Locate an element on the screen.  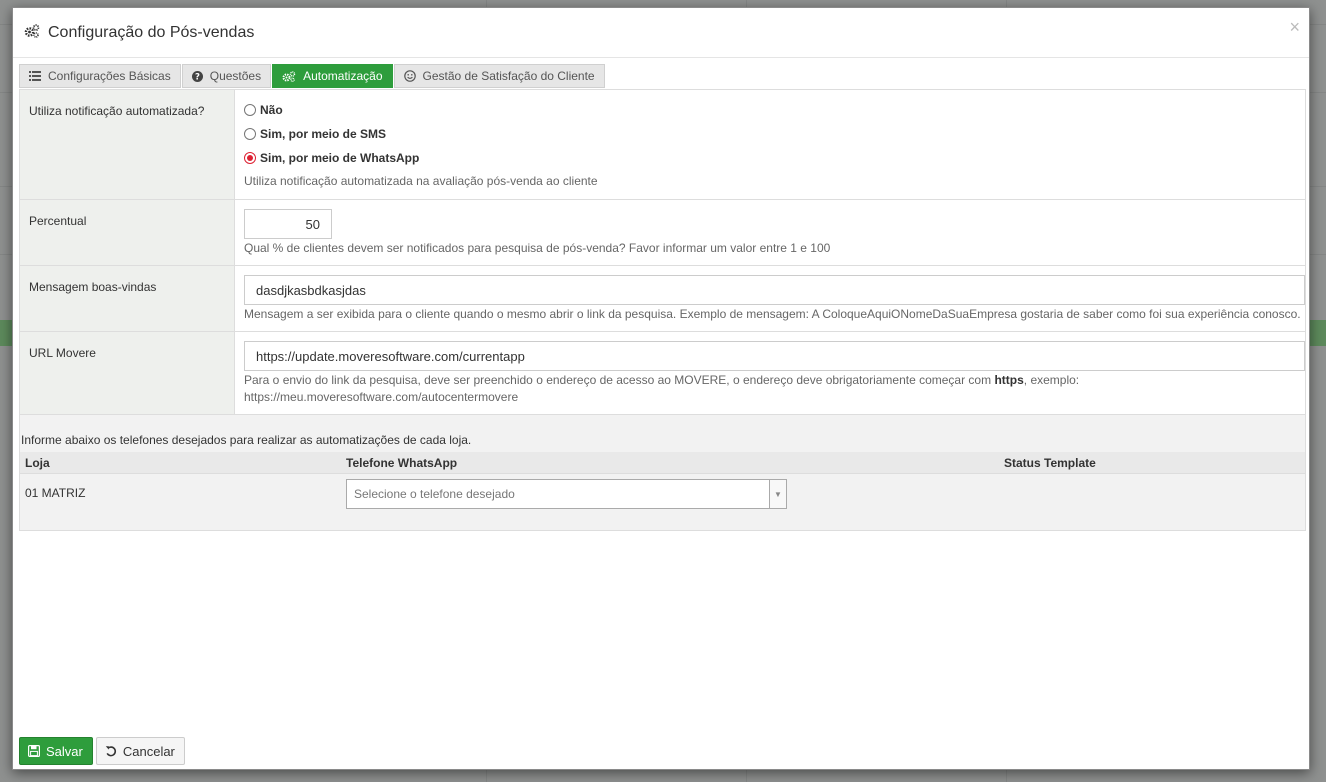
phone-cell: Selecione o telefone desejado ▼ is located at coordinates (675, 494).